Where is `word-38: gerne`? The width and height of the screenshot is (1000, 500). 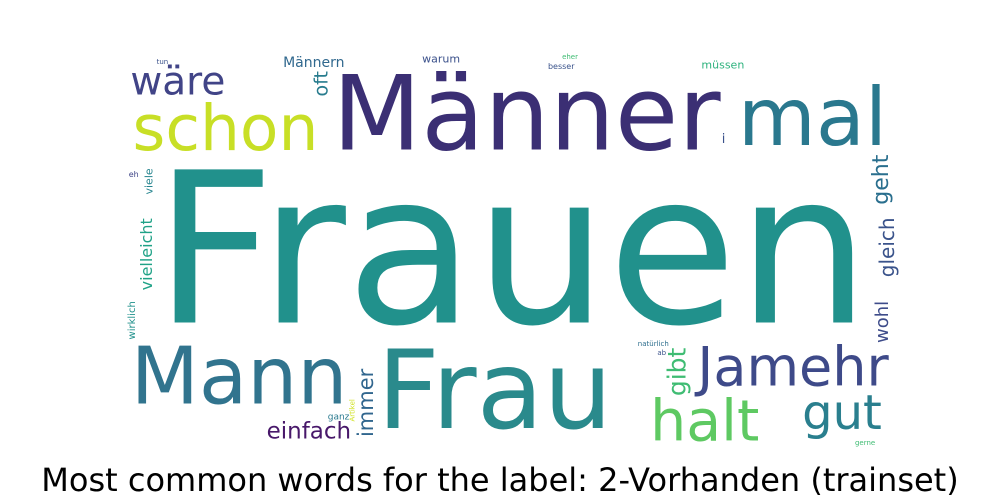
word-38: gerne is located at coordinates (865, 443).